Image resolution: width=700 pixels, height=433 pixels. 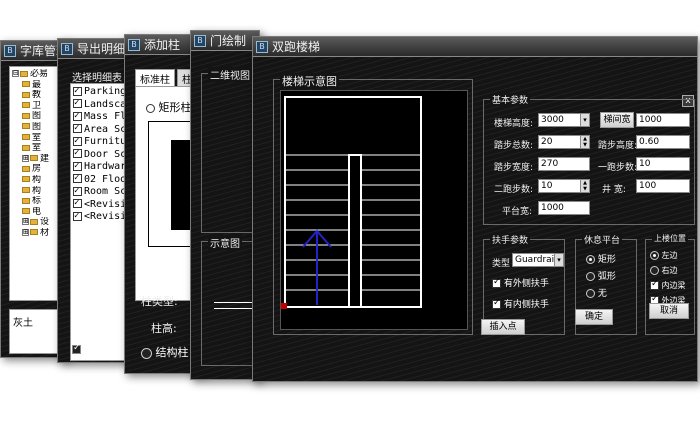 What do you see at coordinates (94, 349) in the screenshot?
I see `select-all-label: 全选` at bounding box center [94, 349].